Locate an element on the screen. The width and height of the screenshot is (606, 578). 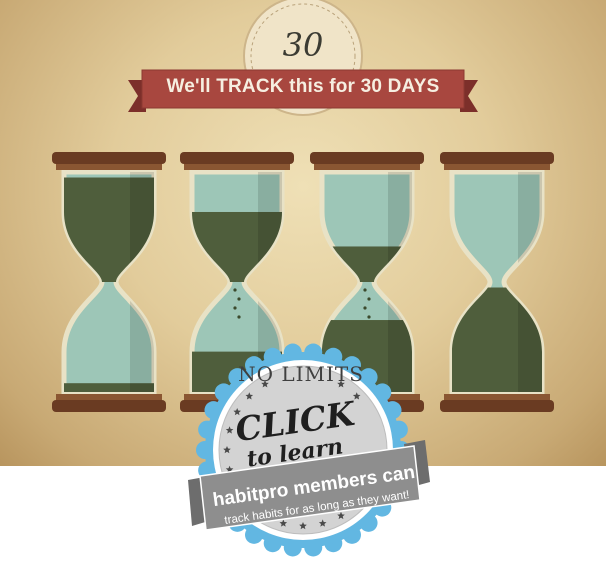
banner-title: We'll TRACK this for 30 DAYS is located at coordinates (303, 86).